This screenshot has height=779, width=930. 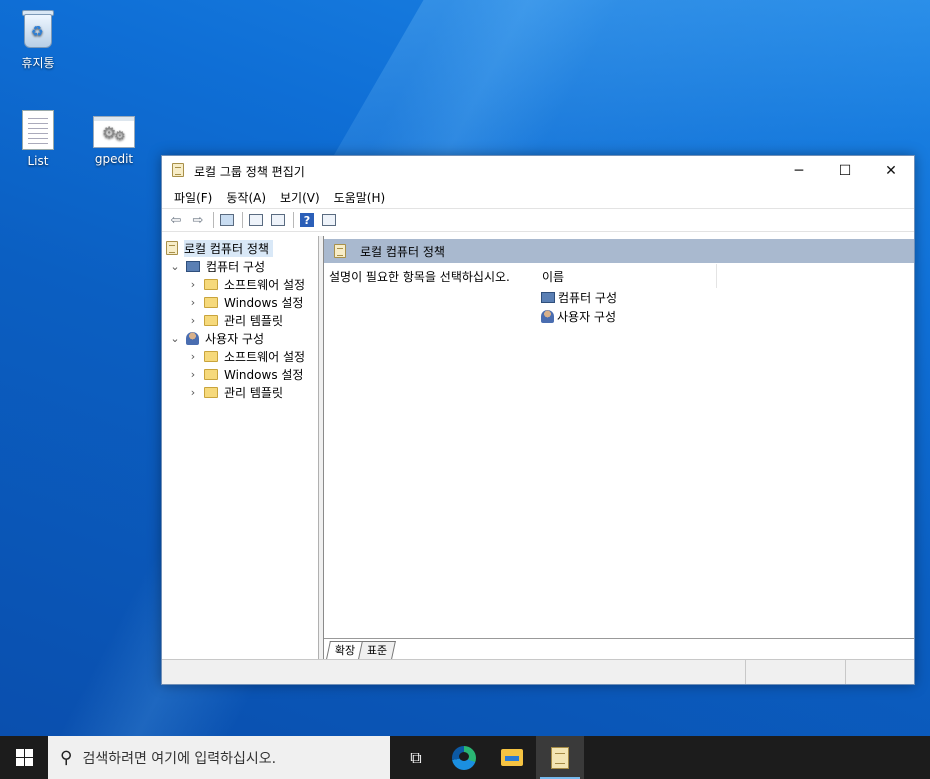 What do you see at coordinates (240, 320) in the screenshot?
I see `tree-item-computer-admin-templates: › 관리 템플릿` at bounding box center [240, 320].